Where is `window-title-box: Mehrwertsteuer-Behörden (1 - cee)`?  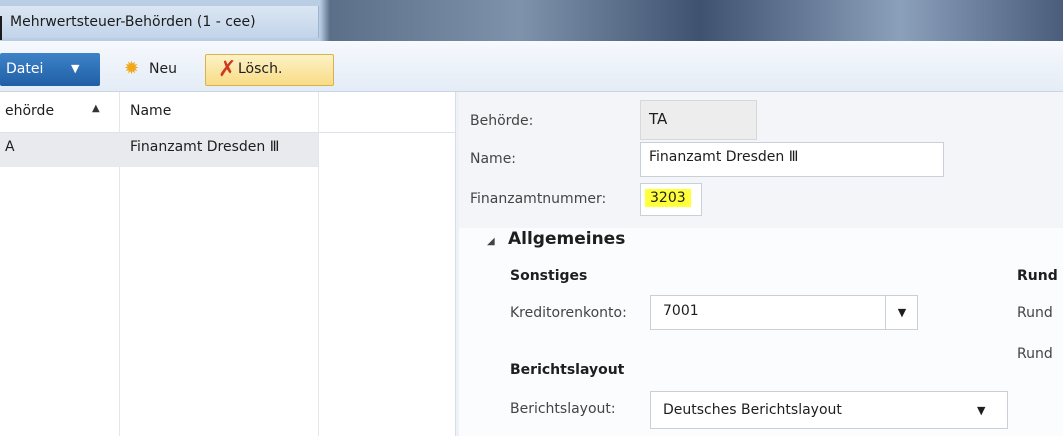
window-title-box: Mehrwertsteuer-Behörden (1 - cee) is located at coordinates (159, 23).